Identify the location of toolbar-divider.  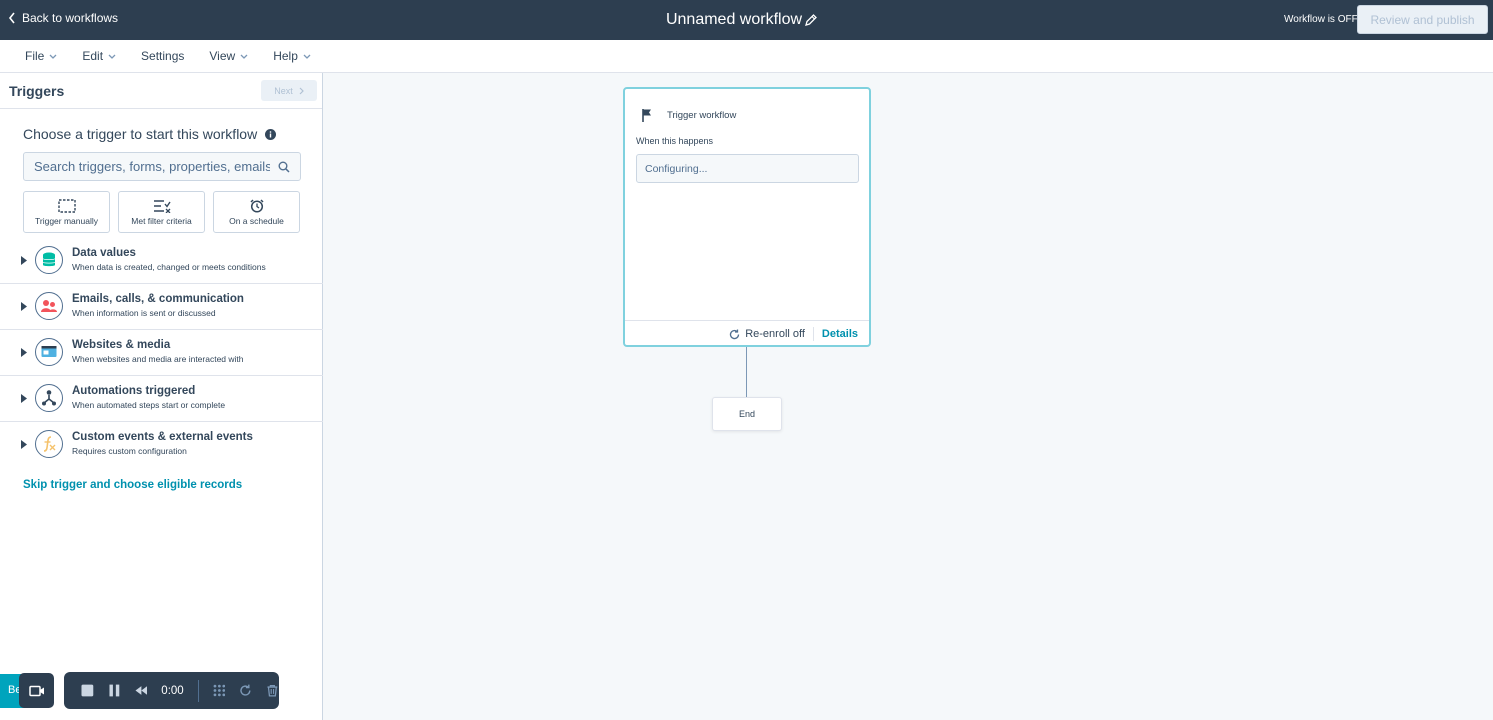
(198, 690).